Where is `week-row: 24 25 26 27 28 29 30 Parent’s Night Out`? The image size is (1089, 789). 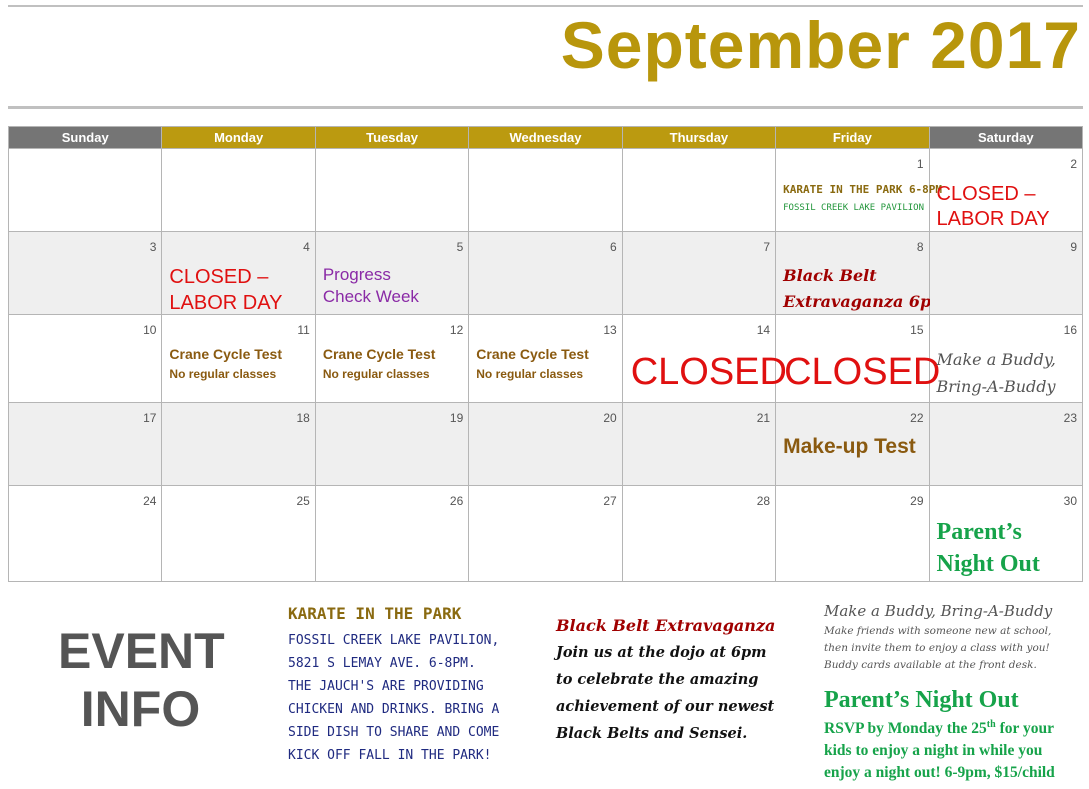 week-row: 24 25 26 27 28 29 30 Parent’s Night Out is located at coordinates (545, 533).